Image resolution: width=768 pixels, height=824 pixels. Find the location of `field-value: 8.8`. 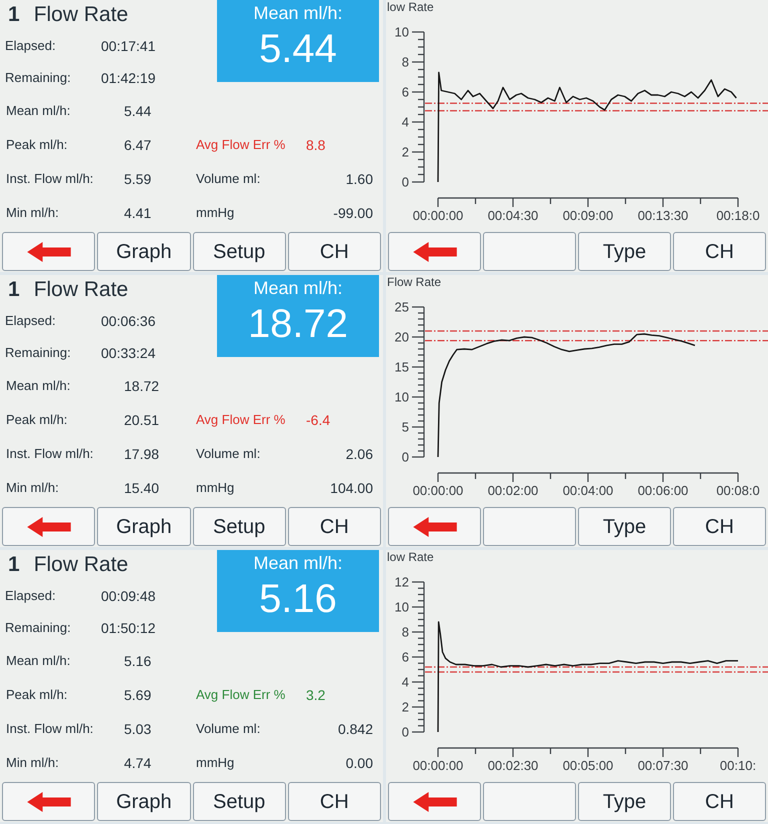

field-value: 8.8 is located at coordinates (316, 145).